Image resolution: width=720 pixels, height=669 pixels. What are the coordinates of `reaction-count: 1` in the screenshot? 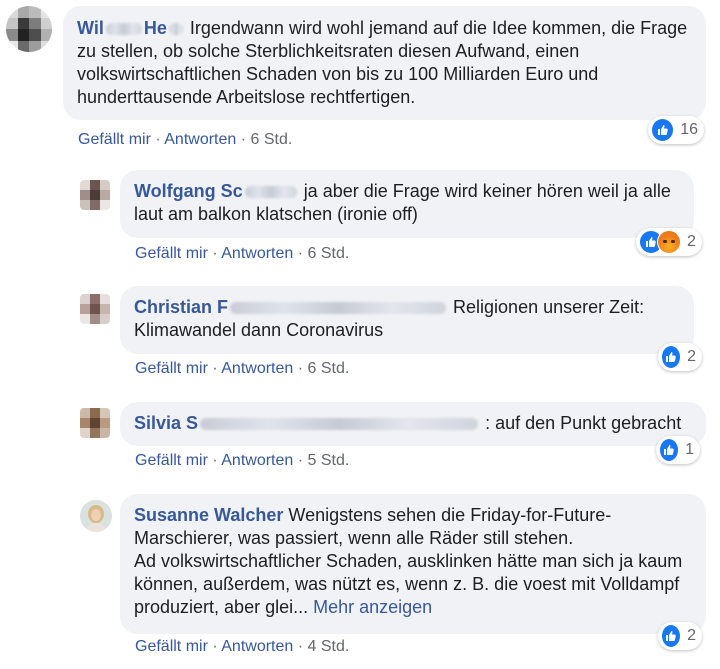 It's located at (689, 449).